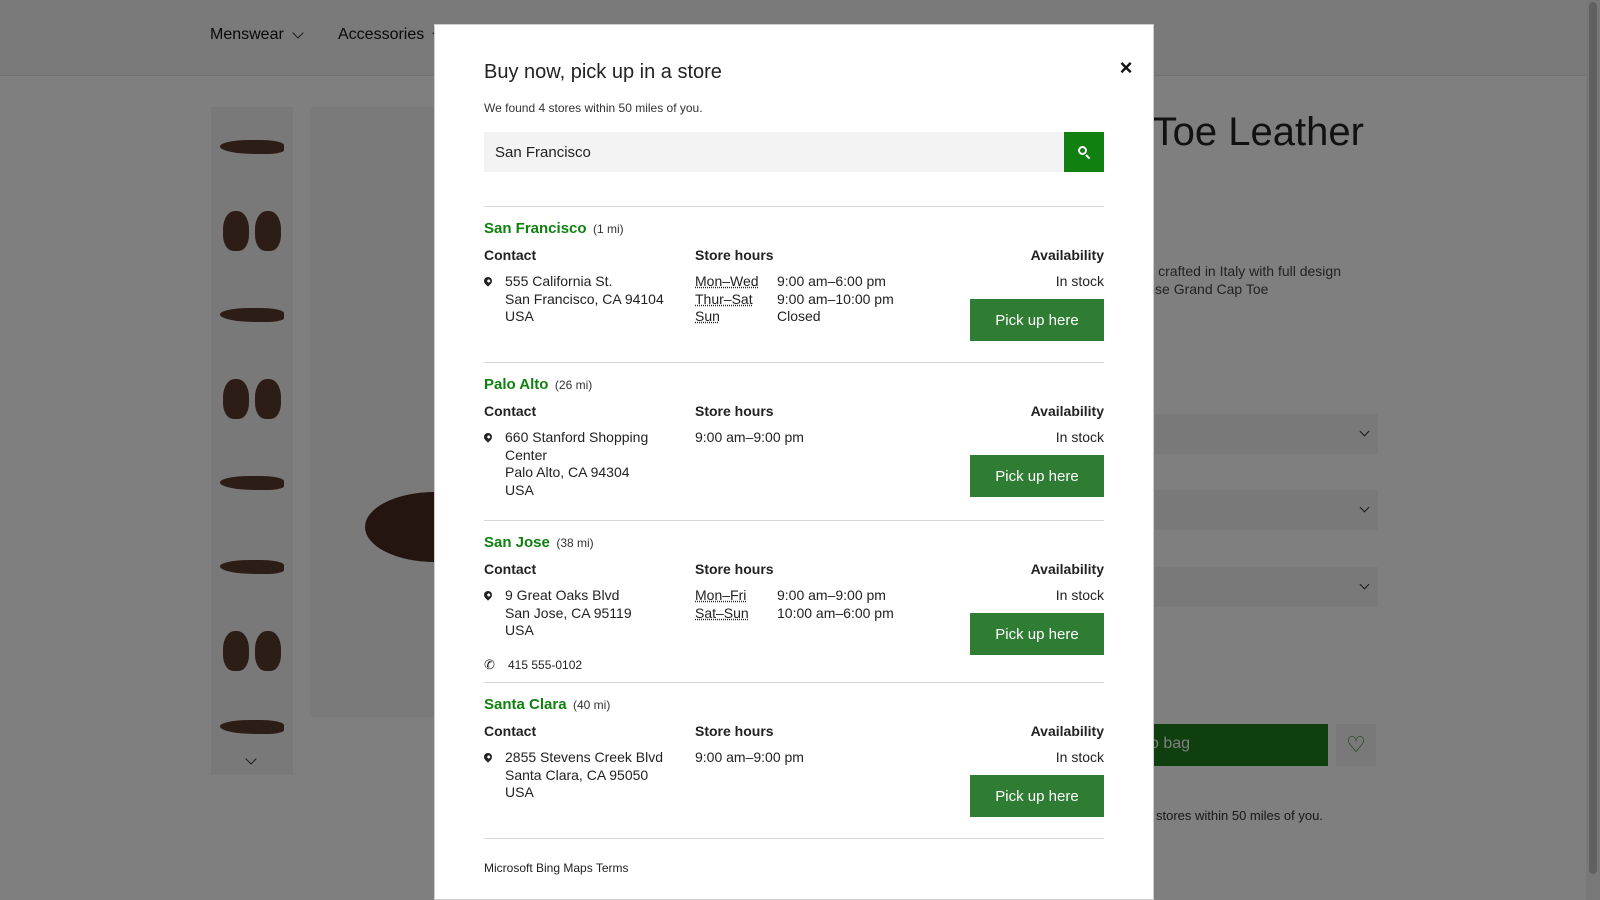 The width and height of the screenshot is (1600, 900). What do you see at coordinates (831, 281) in the screenshot?
I see `hours-time: 9:00 am–6:00 pm` at bounding box center [831, 281].